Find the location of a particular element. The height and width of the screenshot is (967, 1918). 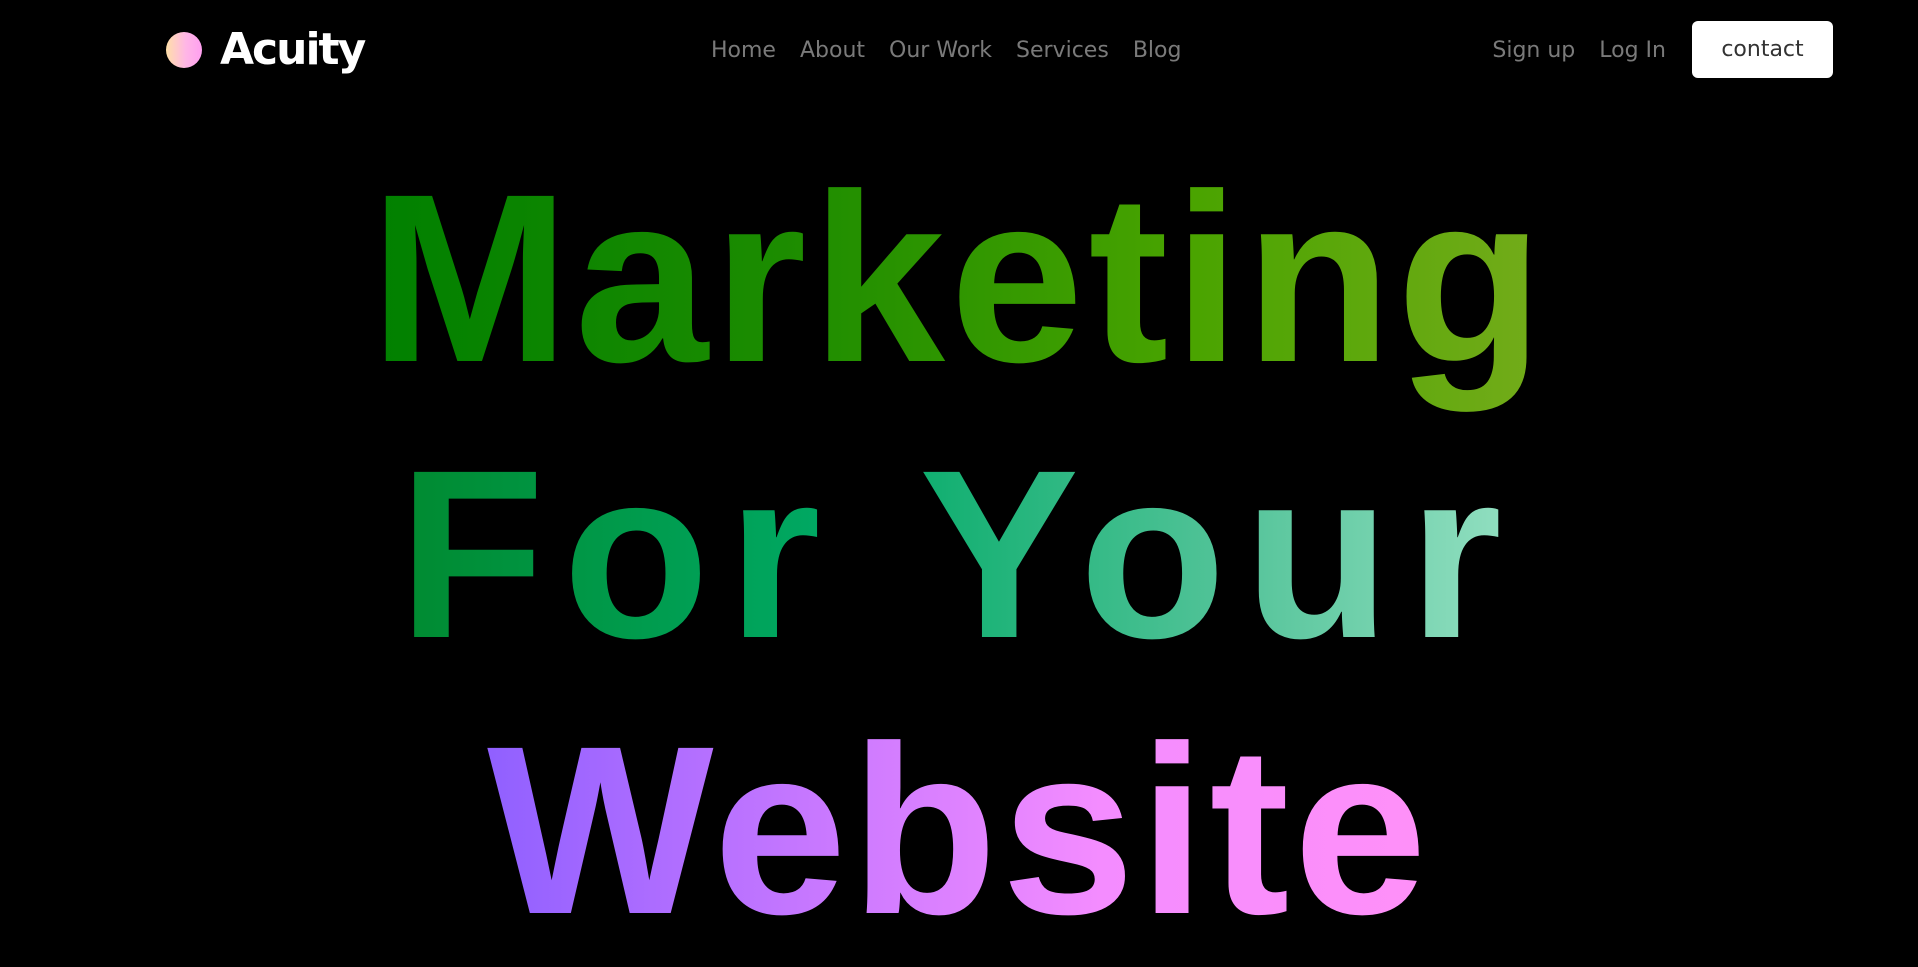

nav-link-blog: Blog is located at coordinates (1157, 50).